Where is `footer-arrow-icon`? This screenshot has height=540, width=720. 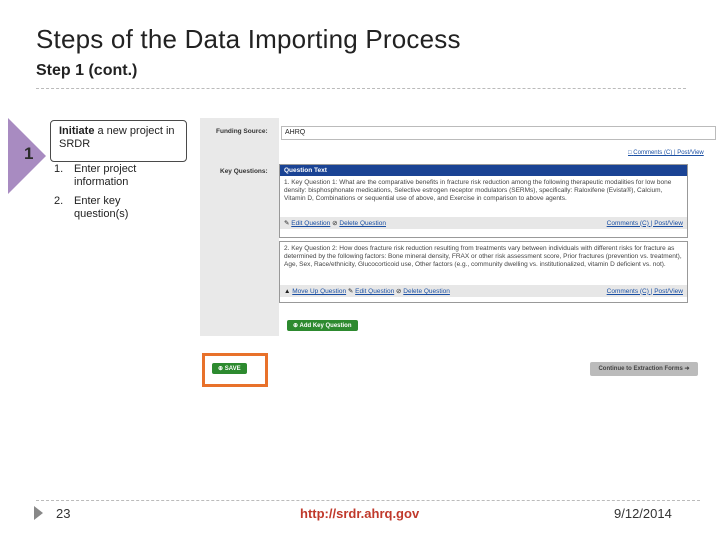 footer-arrow-icon is located at coordinates (38, 513).